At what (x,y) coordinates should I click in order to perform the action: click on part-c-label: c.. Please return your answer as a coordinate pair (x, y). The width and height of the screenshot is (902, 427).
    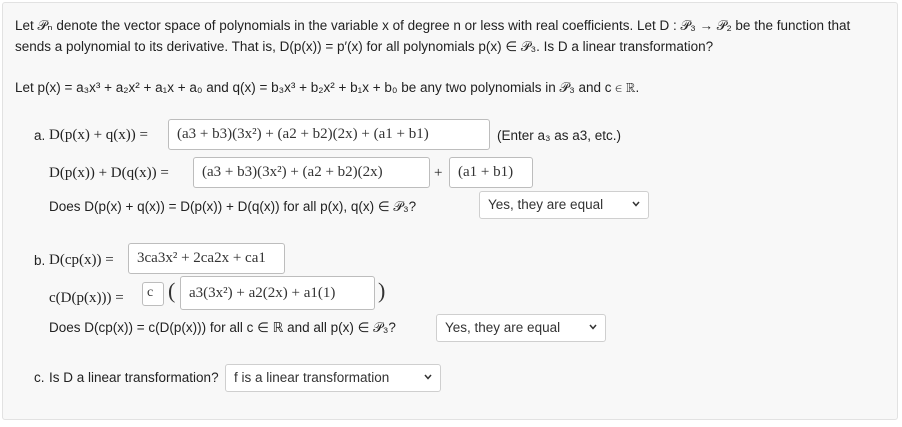
    Looking at the image, I should click on (39, 377).